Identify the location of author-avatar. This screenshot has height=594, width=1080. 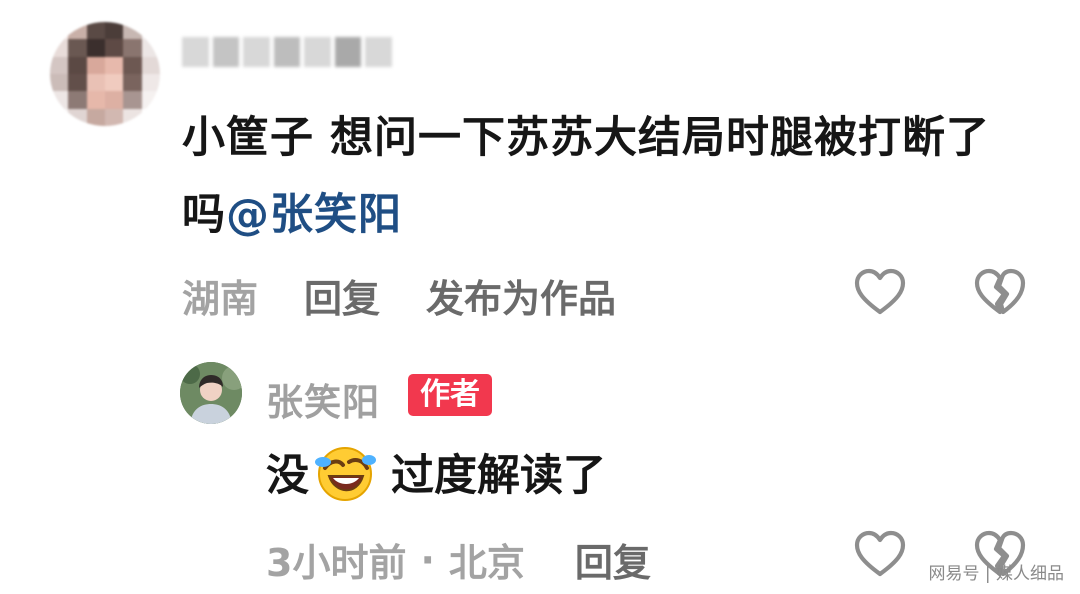
(211, 393).